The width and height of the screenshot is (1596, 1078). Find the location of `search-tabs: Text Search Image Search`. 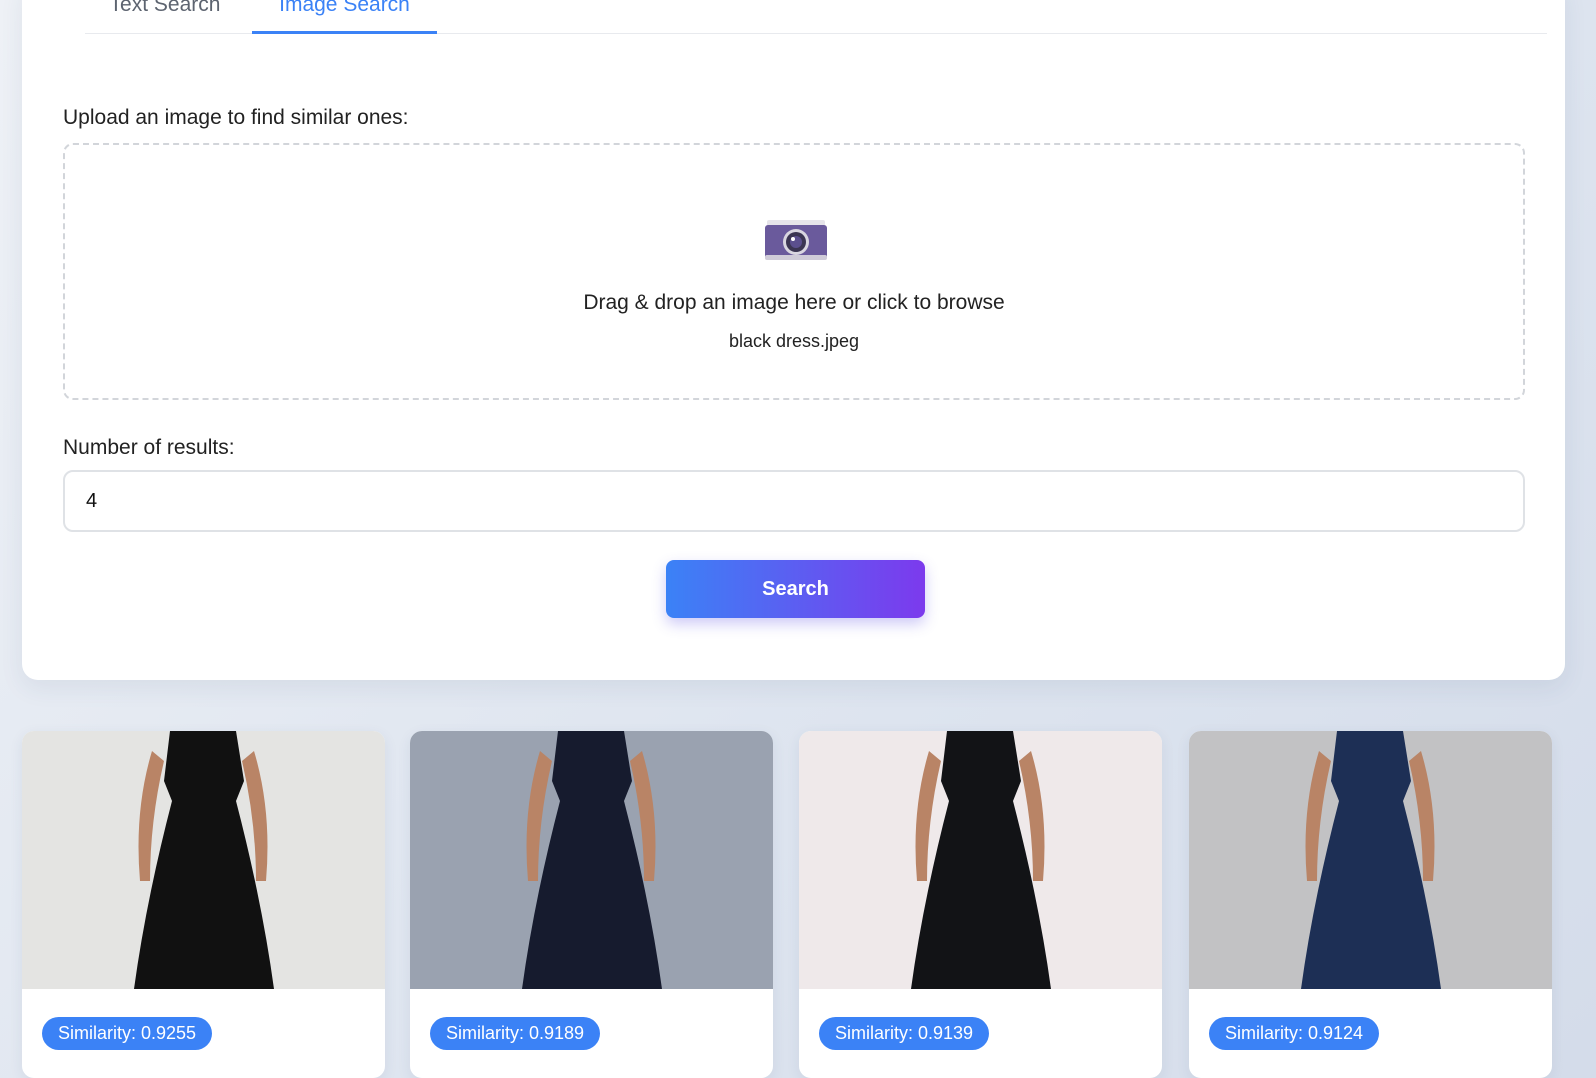

search-tabs: Text Search Image Search is located at coordinates (816, 17).